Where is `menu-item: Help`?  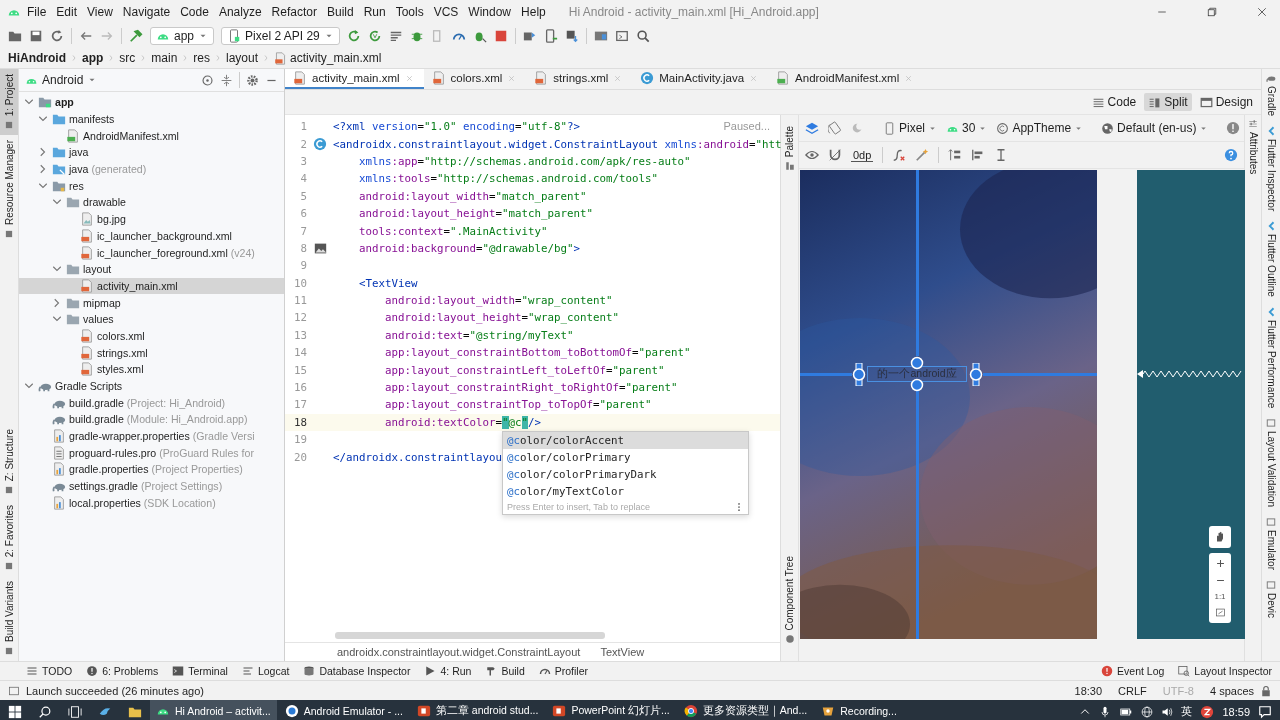 menu-item: Help is located at coordinates (533, 12).